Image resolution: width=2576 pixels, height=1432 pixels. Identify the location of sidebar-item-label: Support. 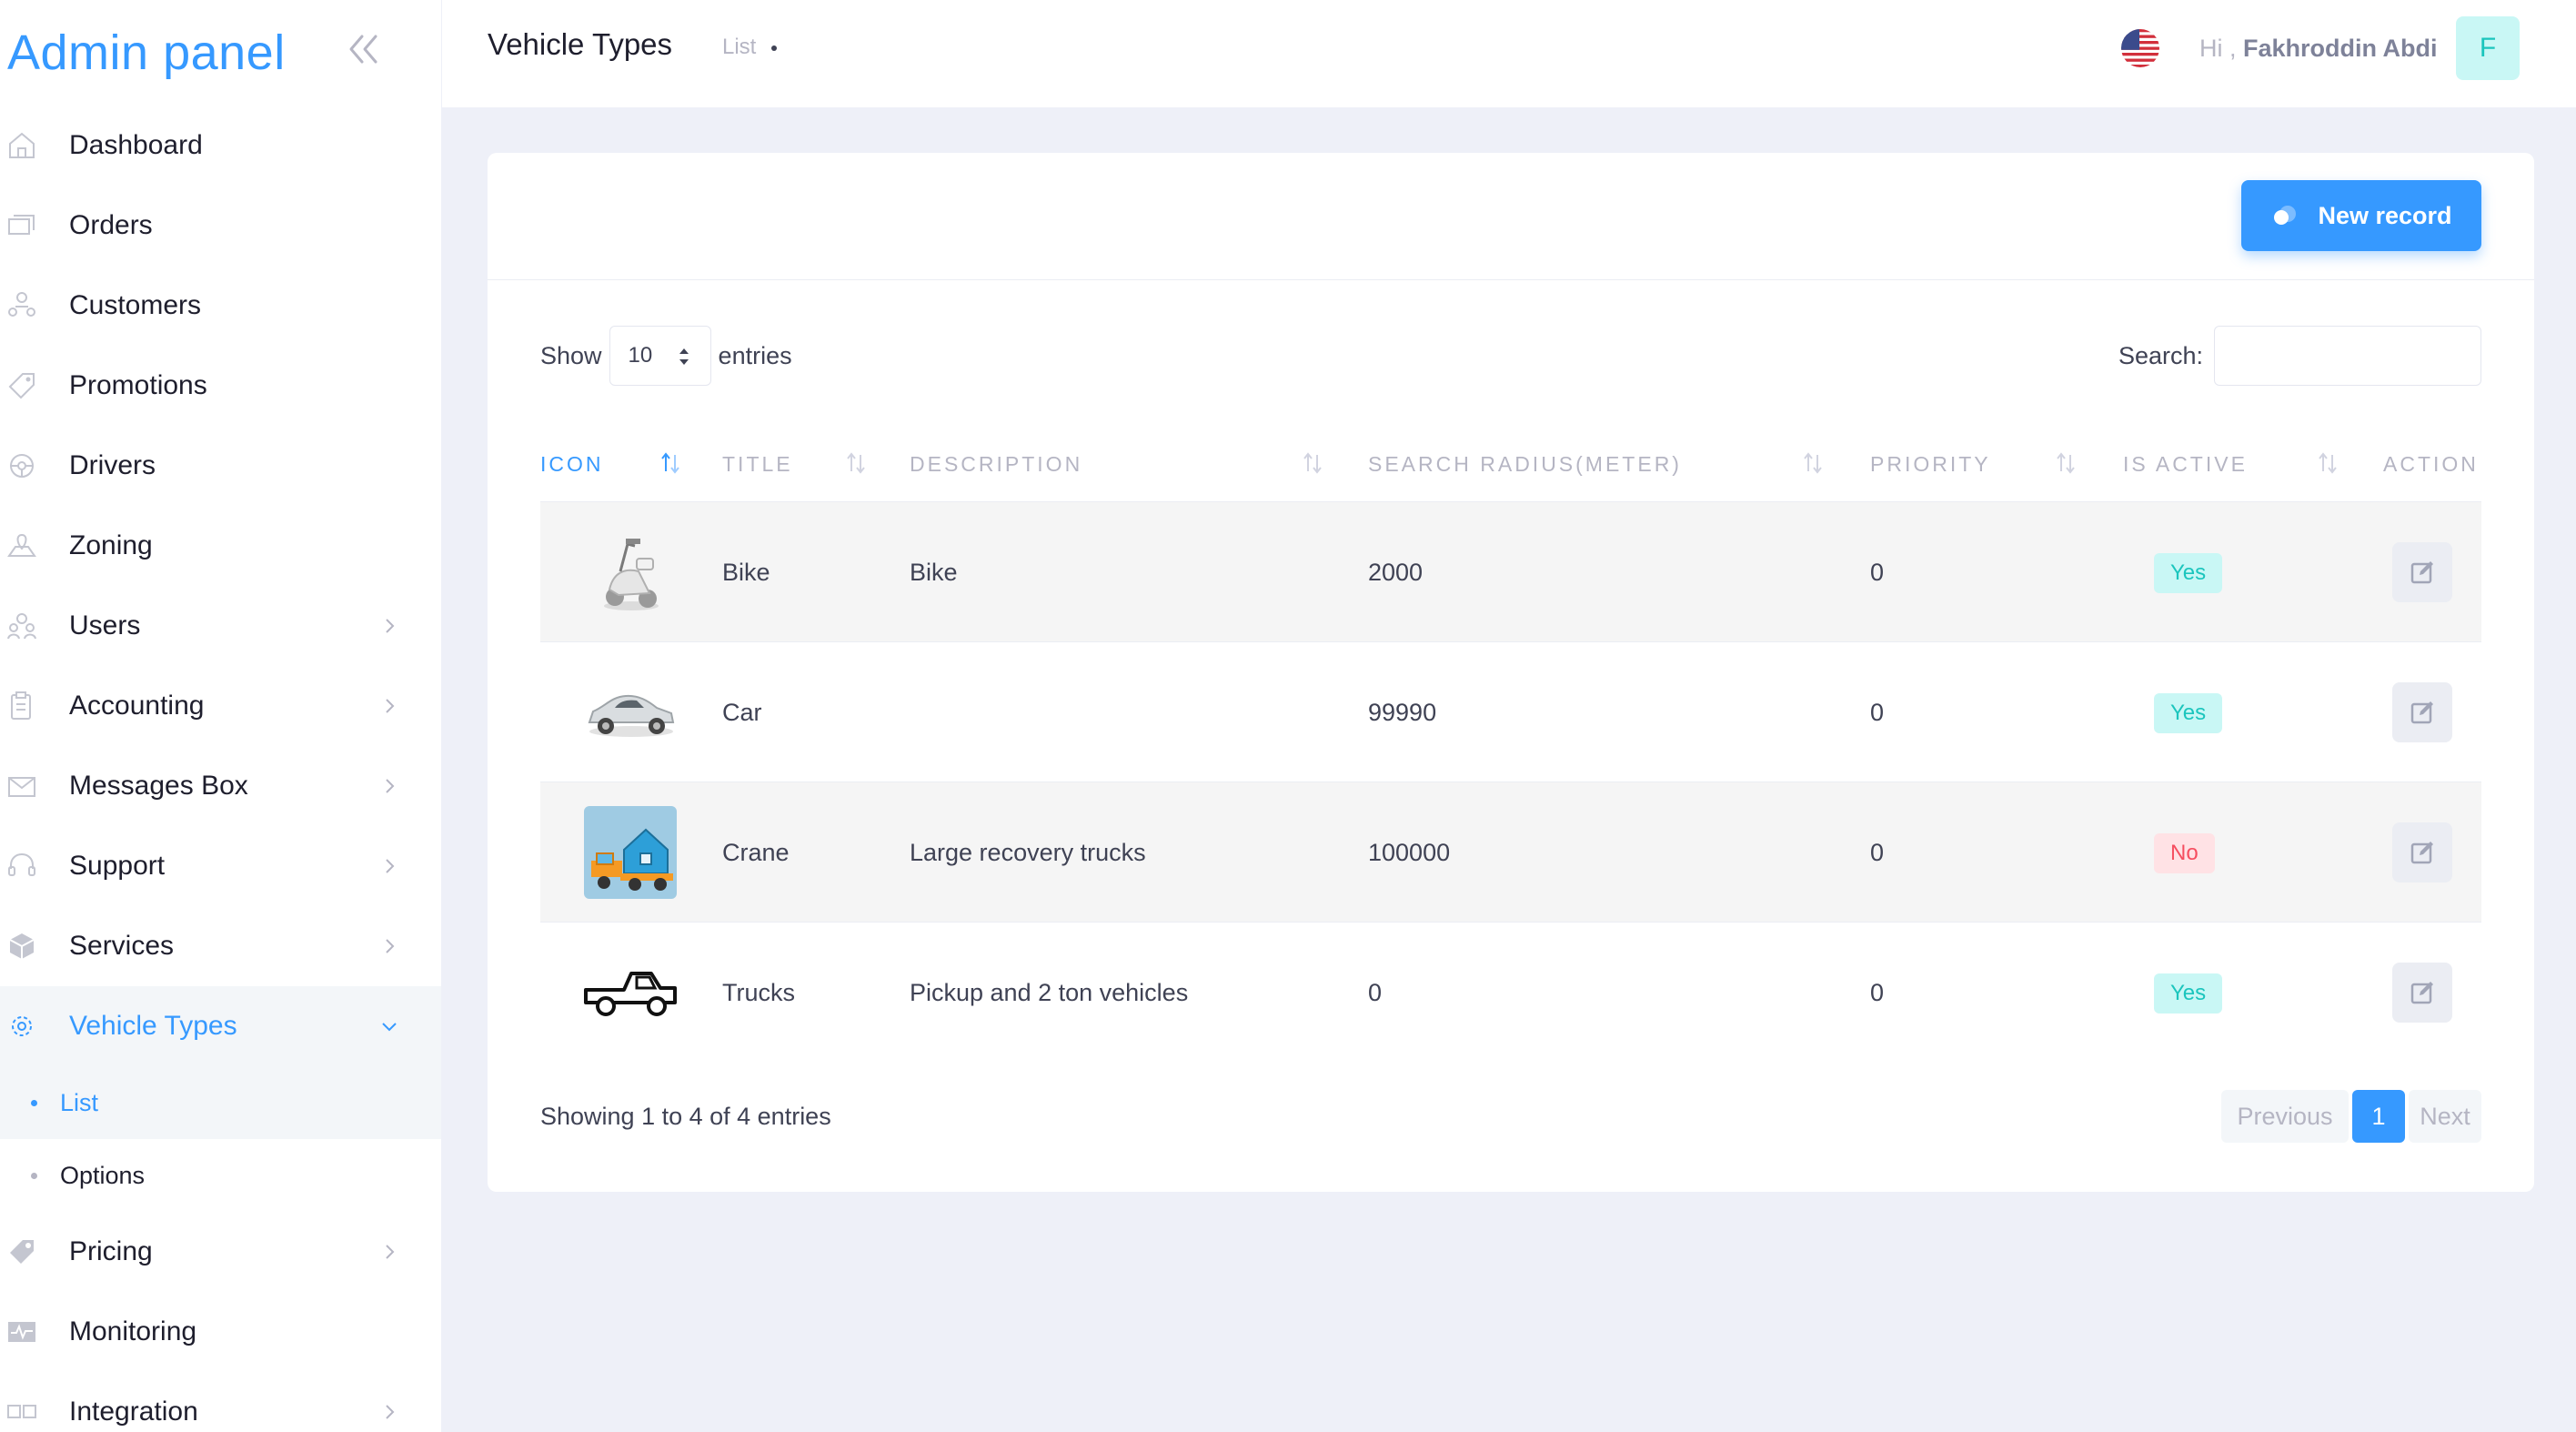
(117, 866).